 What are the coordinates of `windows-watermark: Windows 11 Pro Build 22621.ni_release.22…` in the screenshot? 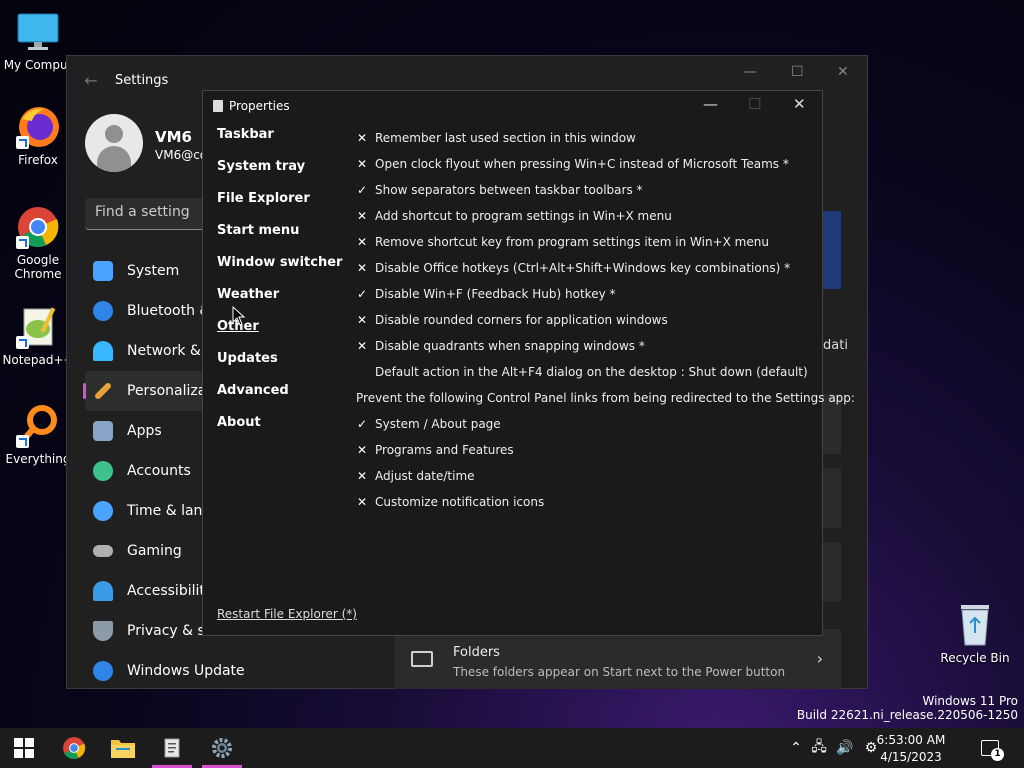 It's located at (907, 708).